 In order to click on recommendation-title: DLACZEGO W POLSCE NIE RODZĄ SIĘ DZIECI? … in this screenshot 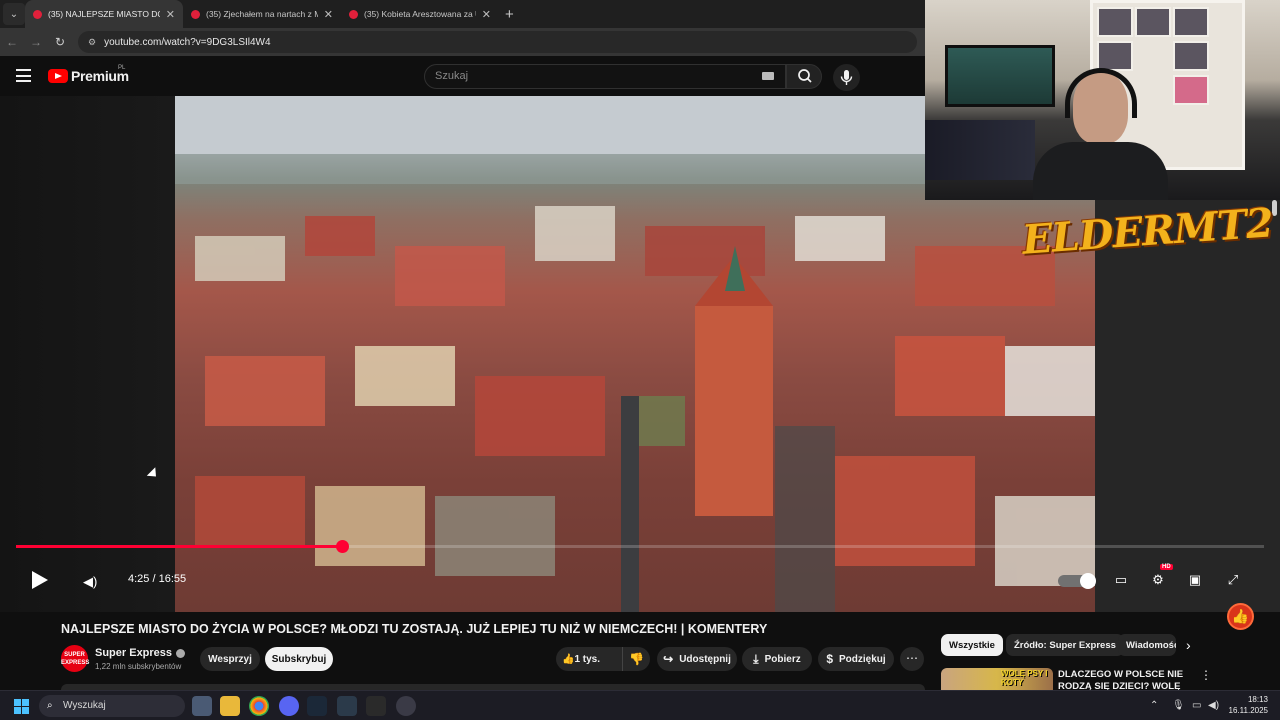, I will do `click(1123, 679)`.